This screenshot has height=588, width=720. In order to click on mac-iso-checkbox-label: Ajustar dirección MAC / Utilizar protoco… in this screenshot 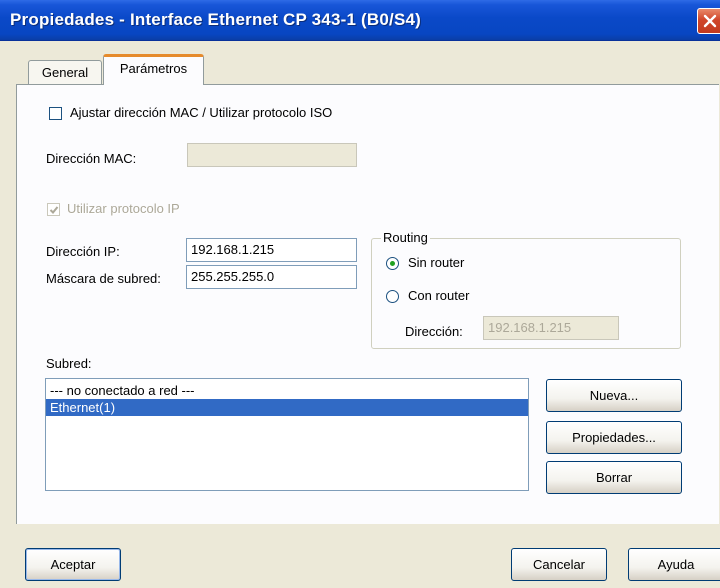, I will do `click(201, 112)`.